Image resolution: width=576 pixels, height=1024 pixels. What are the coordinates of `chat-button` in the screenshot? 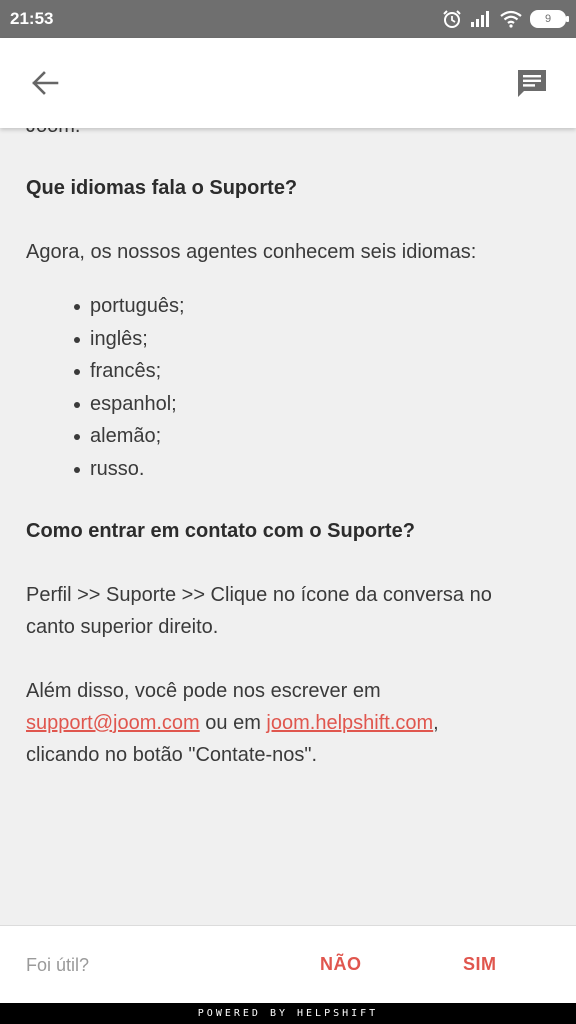 It's located at (532, 84).